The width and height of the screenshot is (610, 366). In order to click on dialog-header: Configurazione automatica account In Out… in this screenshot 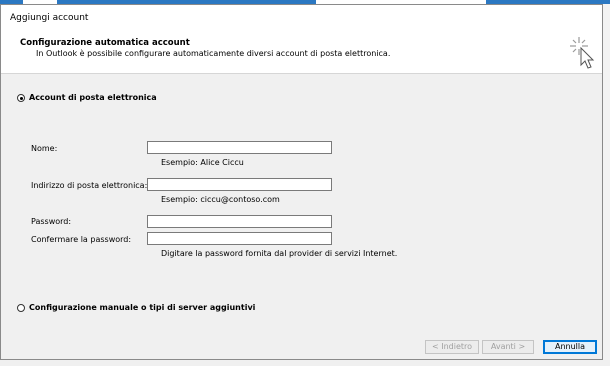, I will do `click(301, 51)`.